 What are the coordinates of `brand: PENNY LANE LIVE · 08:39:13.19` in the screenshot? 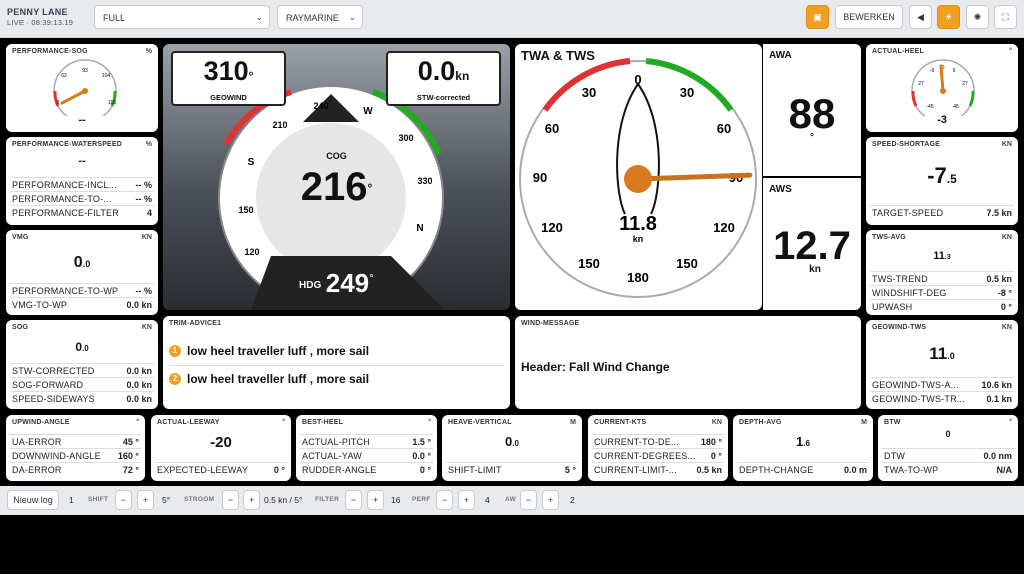 It's located at (40, 17).